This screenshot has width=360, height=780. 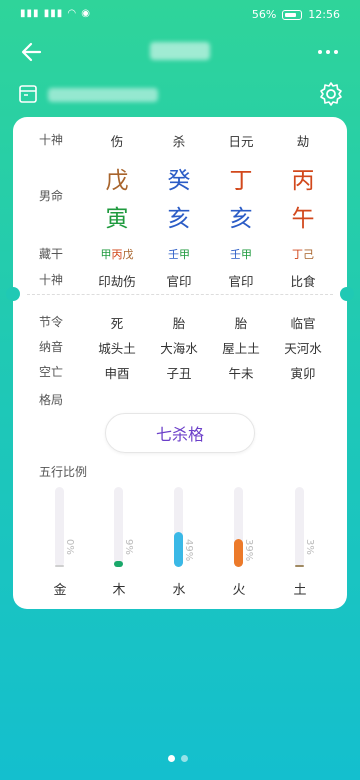 What do you see at coordinates (51, 400) in the screenshot?
I see `label-geju: 格局` at bounding box center [51, 400].